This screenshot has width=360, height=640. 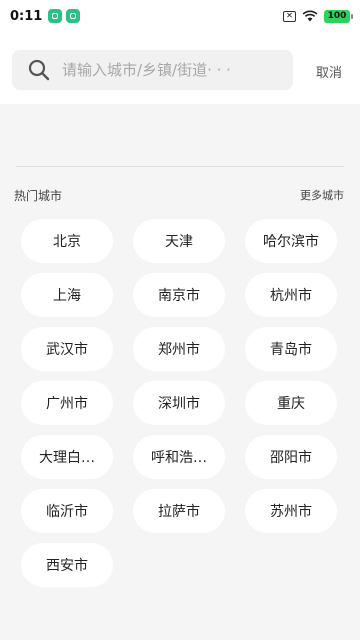 I want to click on divider, so click(x=180, y=166).